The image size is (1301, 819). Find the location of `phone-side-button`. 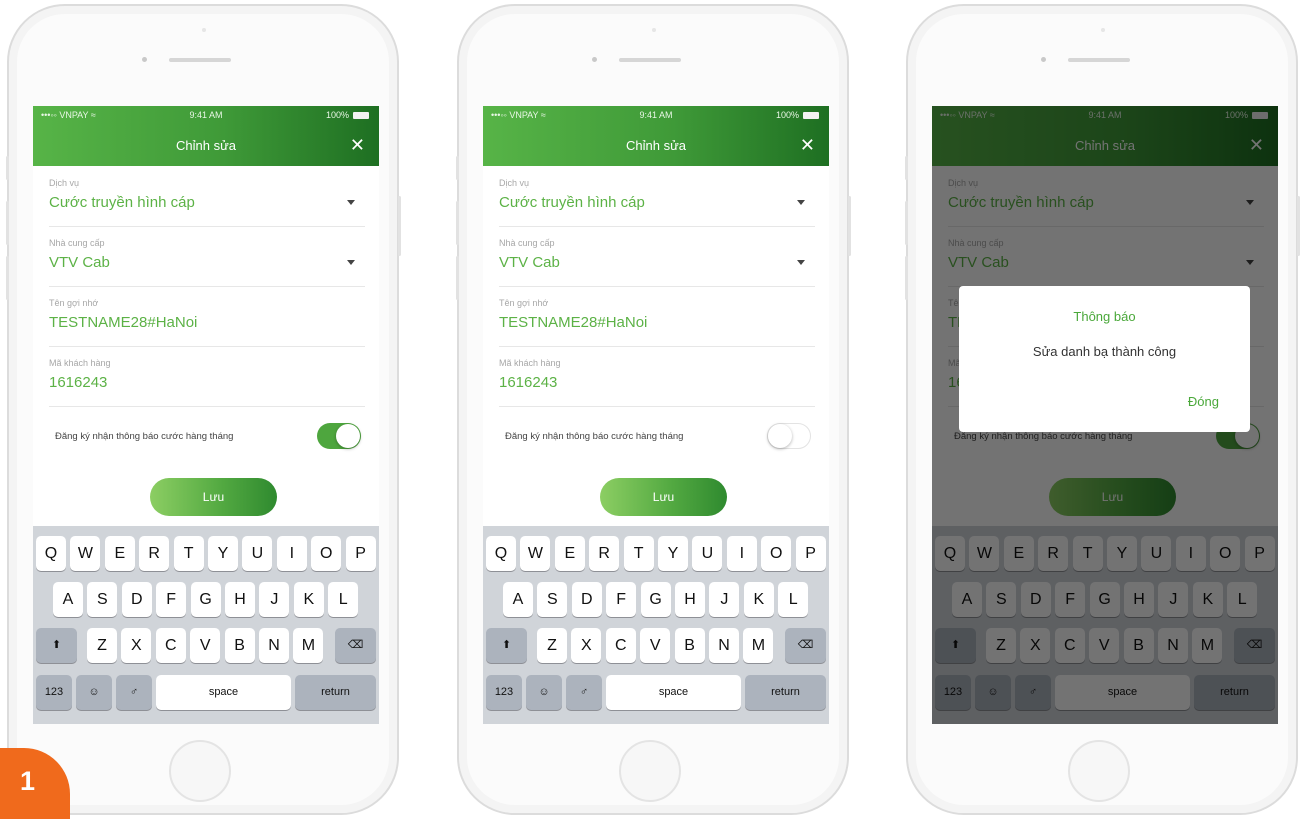

phone-side-button is located at coordinates (7, 223).